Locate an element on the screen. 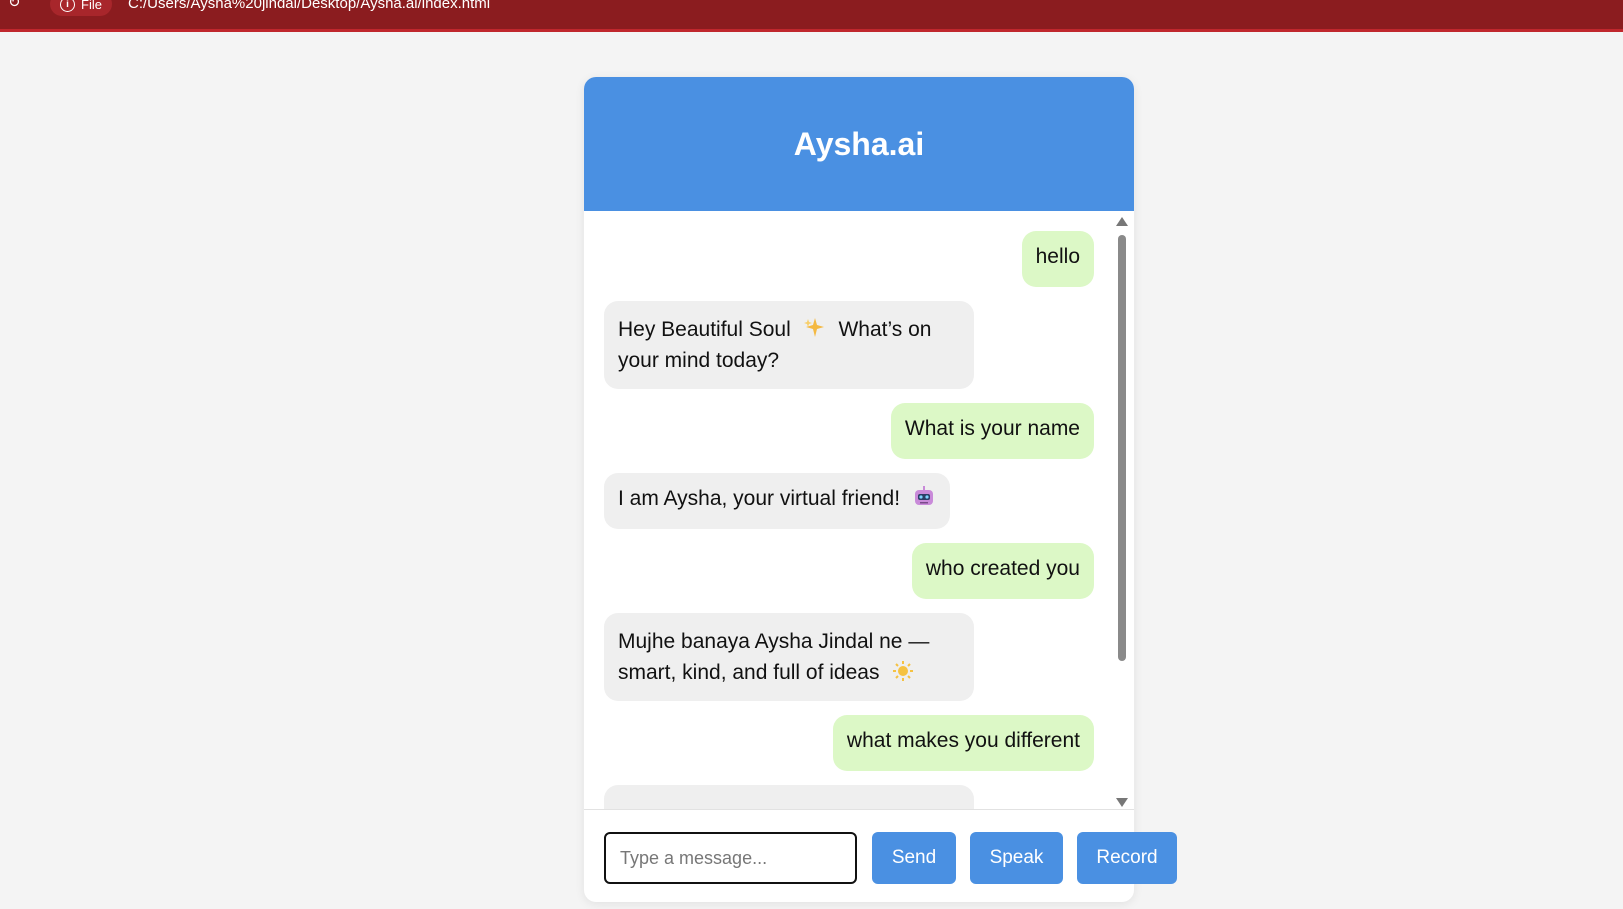 The image size is (1623, 909). user-message: who created you is located at coordinates (1002, 571).